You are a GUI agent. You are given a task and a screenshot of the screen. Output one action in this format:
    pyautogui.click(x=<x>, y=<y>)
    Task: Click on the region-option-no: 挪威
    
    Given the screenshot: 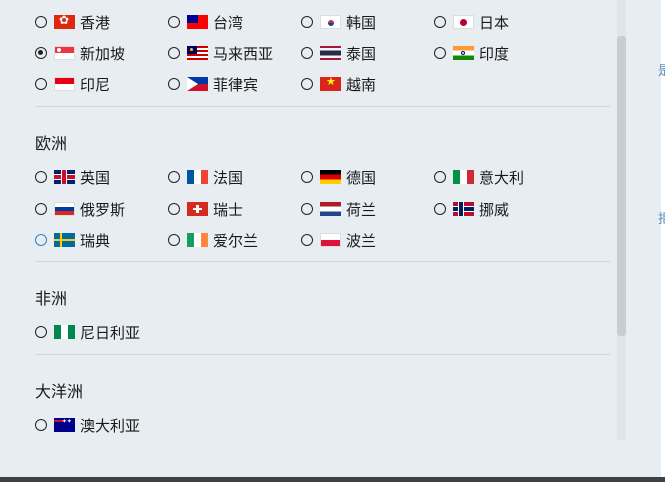 What is the action you would take?
    pyautogui.click(x=471, y=209)
    